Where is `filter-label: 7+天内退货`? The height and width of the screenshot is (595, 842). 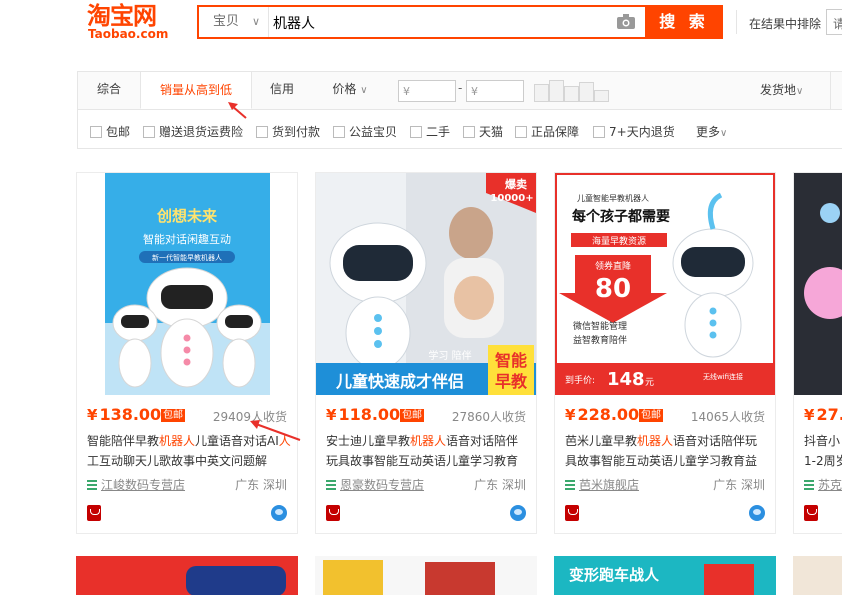
filter-label: 7+天内退货 is located at coordinates (642, 132).